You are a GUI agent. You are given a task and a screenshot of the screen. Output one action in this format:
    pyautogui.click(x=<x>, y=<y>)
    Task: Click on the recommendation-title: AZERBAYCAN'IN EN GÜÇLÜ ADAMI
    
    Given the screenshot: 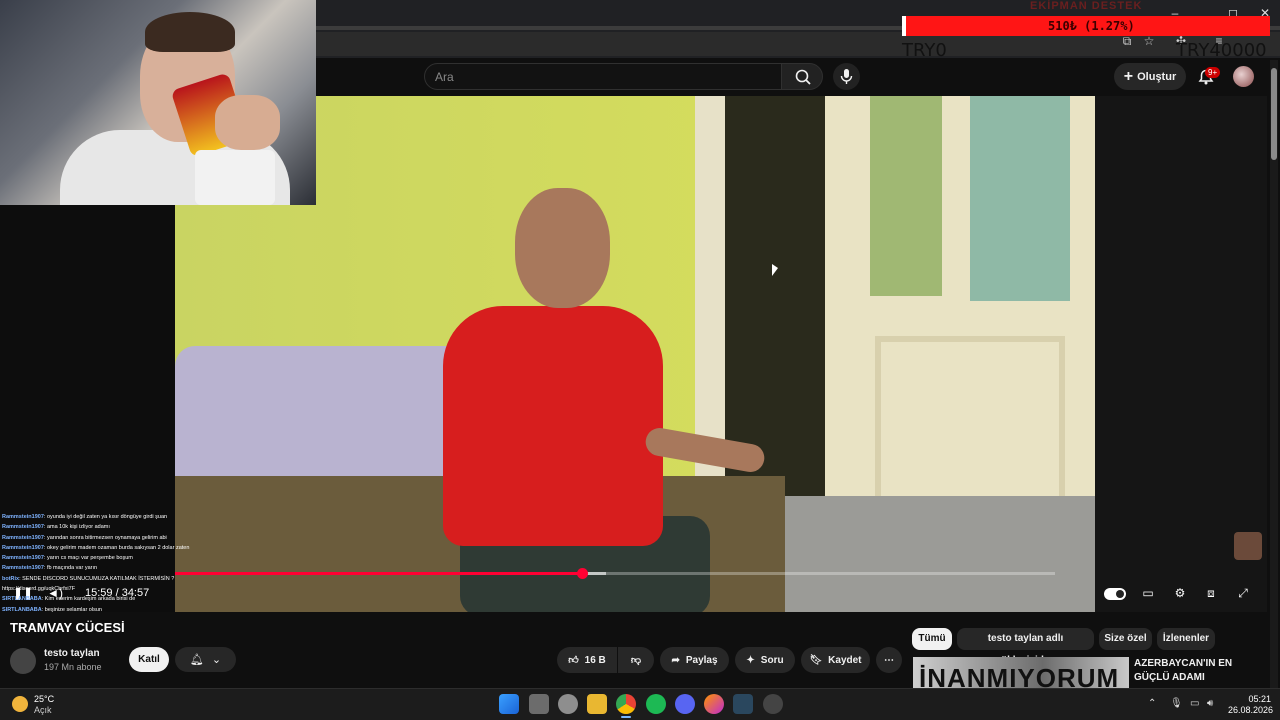 What is the action you would take?
    pyautogui.click(x=1199, y=671)
    